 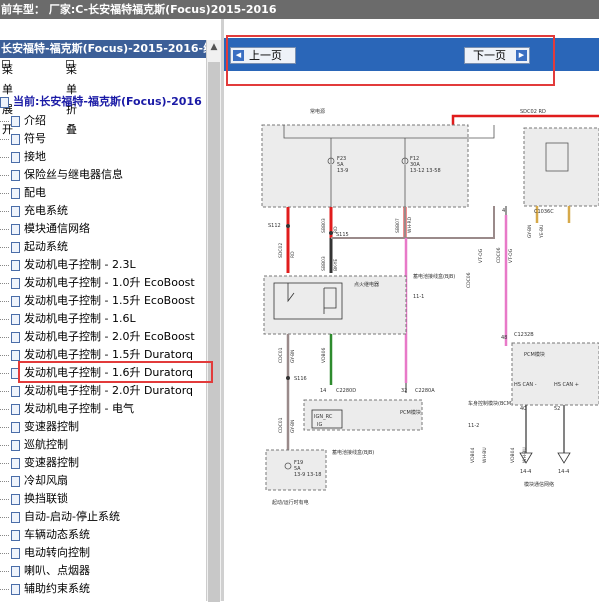 I want to click on tree-item: 起动系统, so click(x=34, y=247).